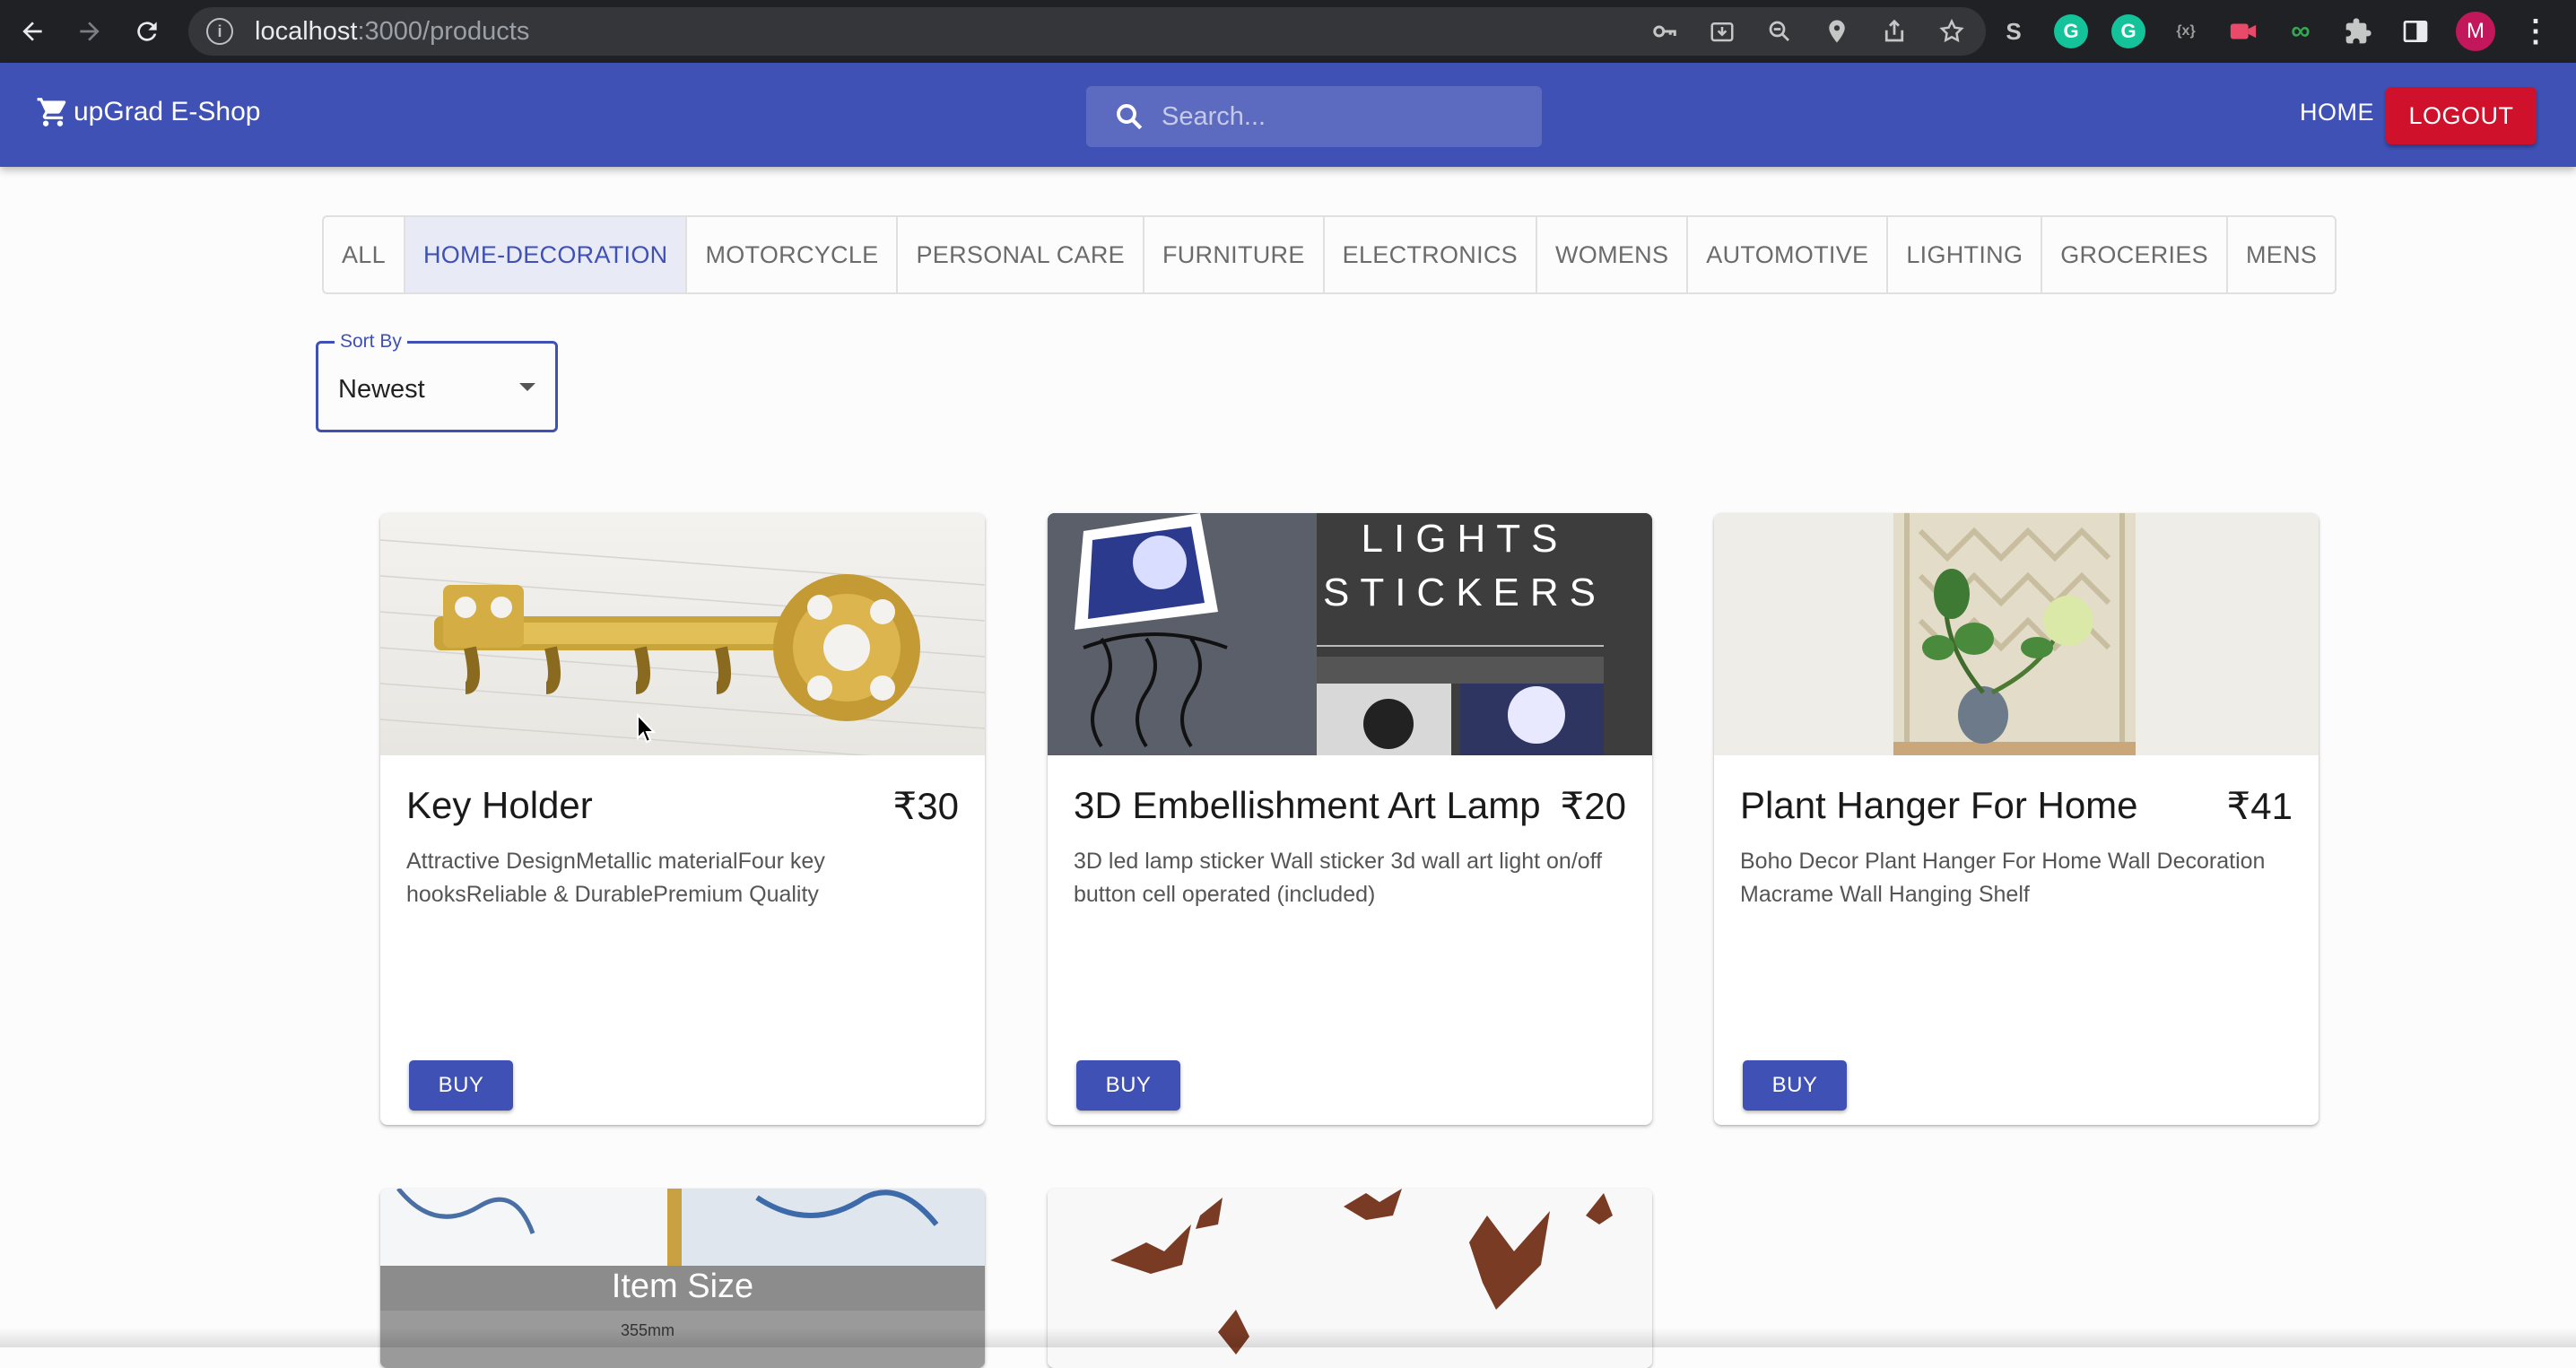 The image size is (2576, 1368). What do you see at coordinates (2280, 254) in the screenshot?
I see `category-mens: MENS` at bounding box center [2280, 254].